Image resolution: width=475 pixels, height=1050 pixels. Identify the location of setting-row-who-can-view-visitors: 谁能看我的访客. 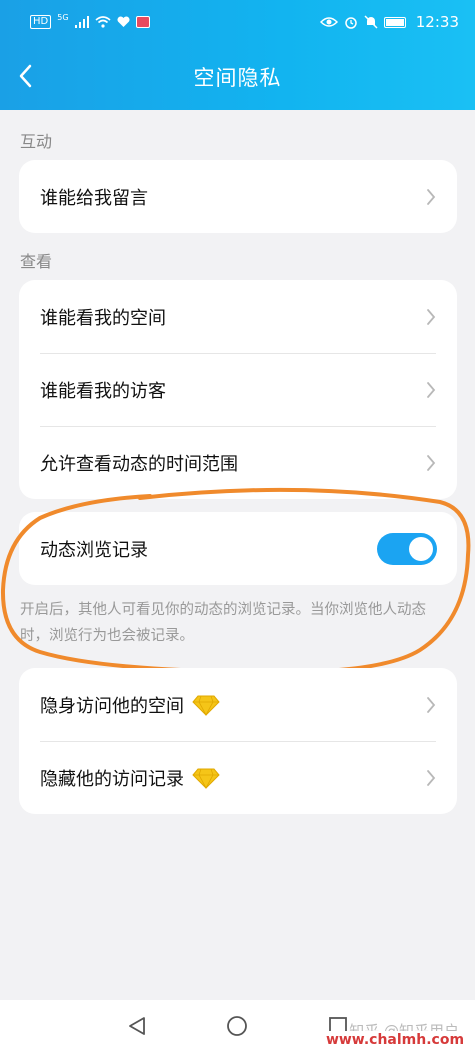
(238, 389).